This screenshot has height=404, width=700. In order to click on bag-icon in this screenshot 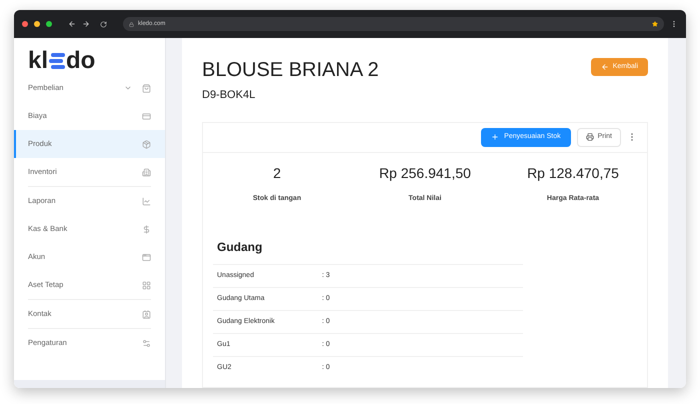, I will do `click(146, 88)`.